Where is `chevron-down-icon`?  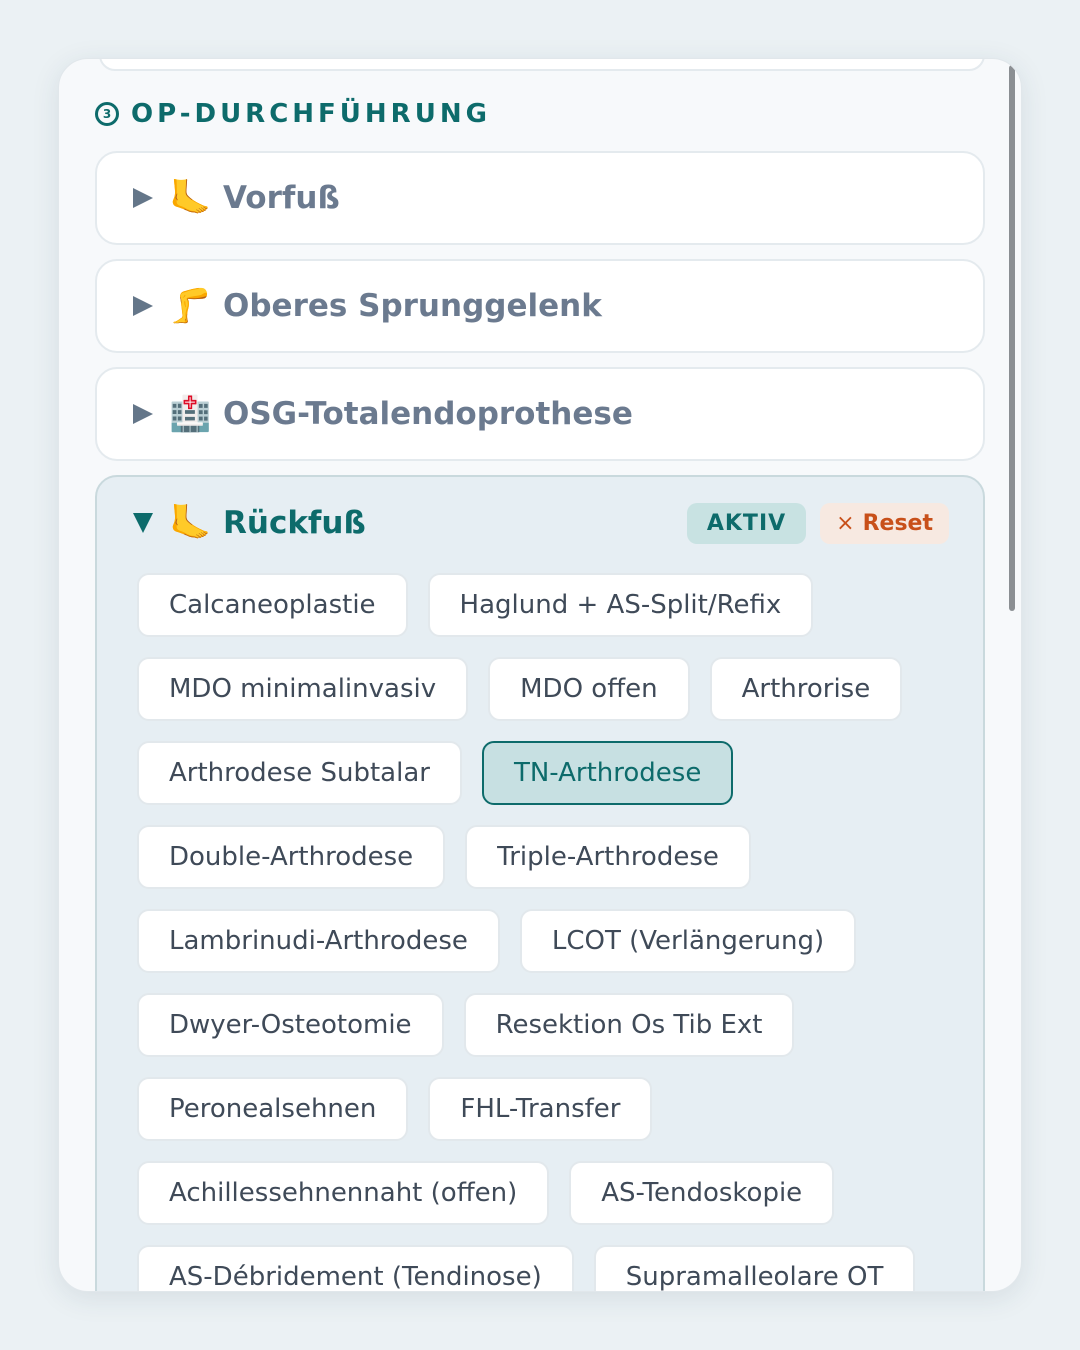 chevron-down-icon is located at coordinates (143, 523).